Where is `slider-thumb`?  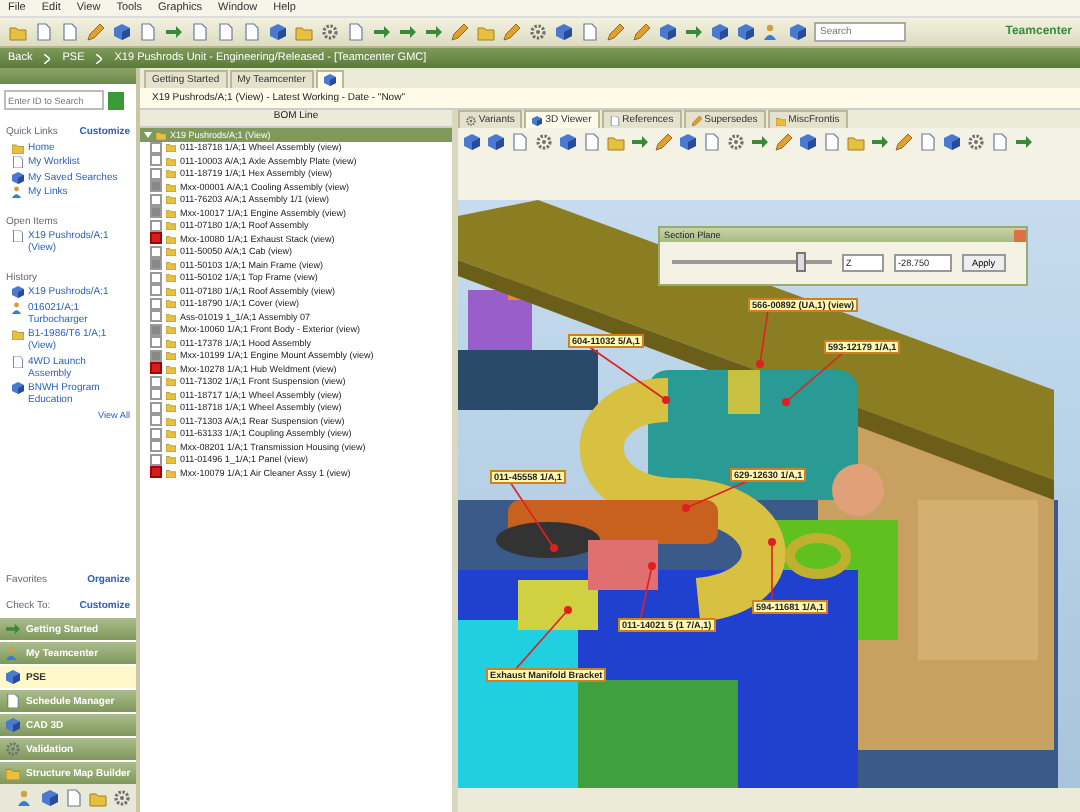 slider-thumb is located at coordinates (801, 262).